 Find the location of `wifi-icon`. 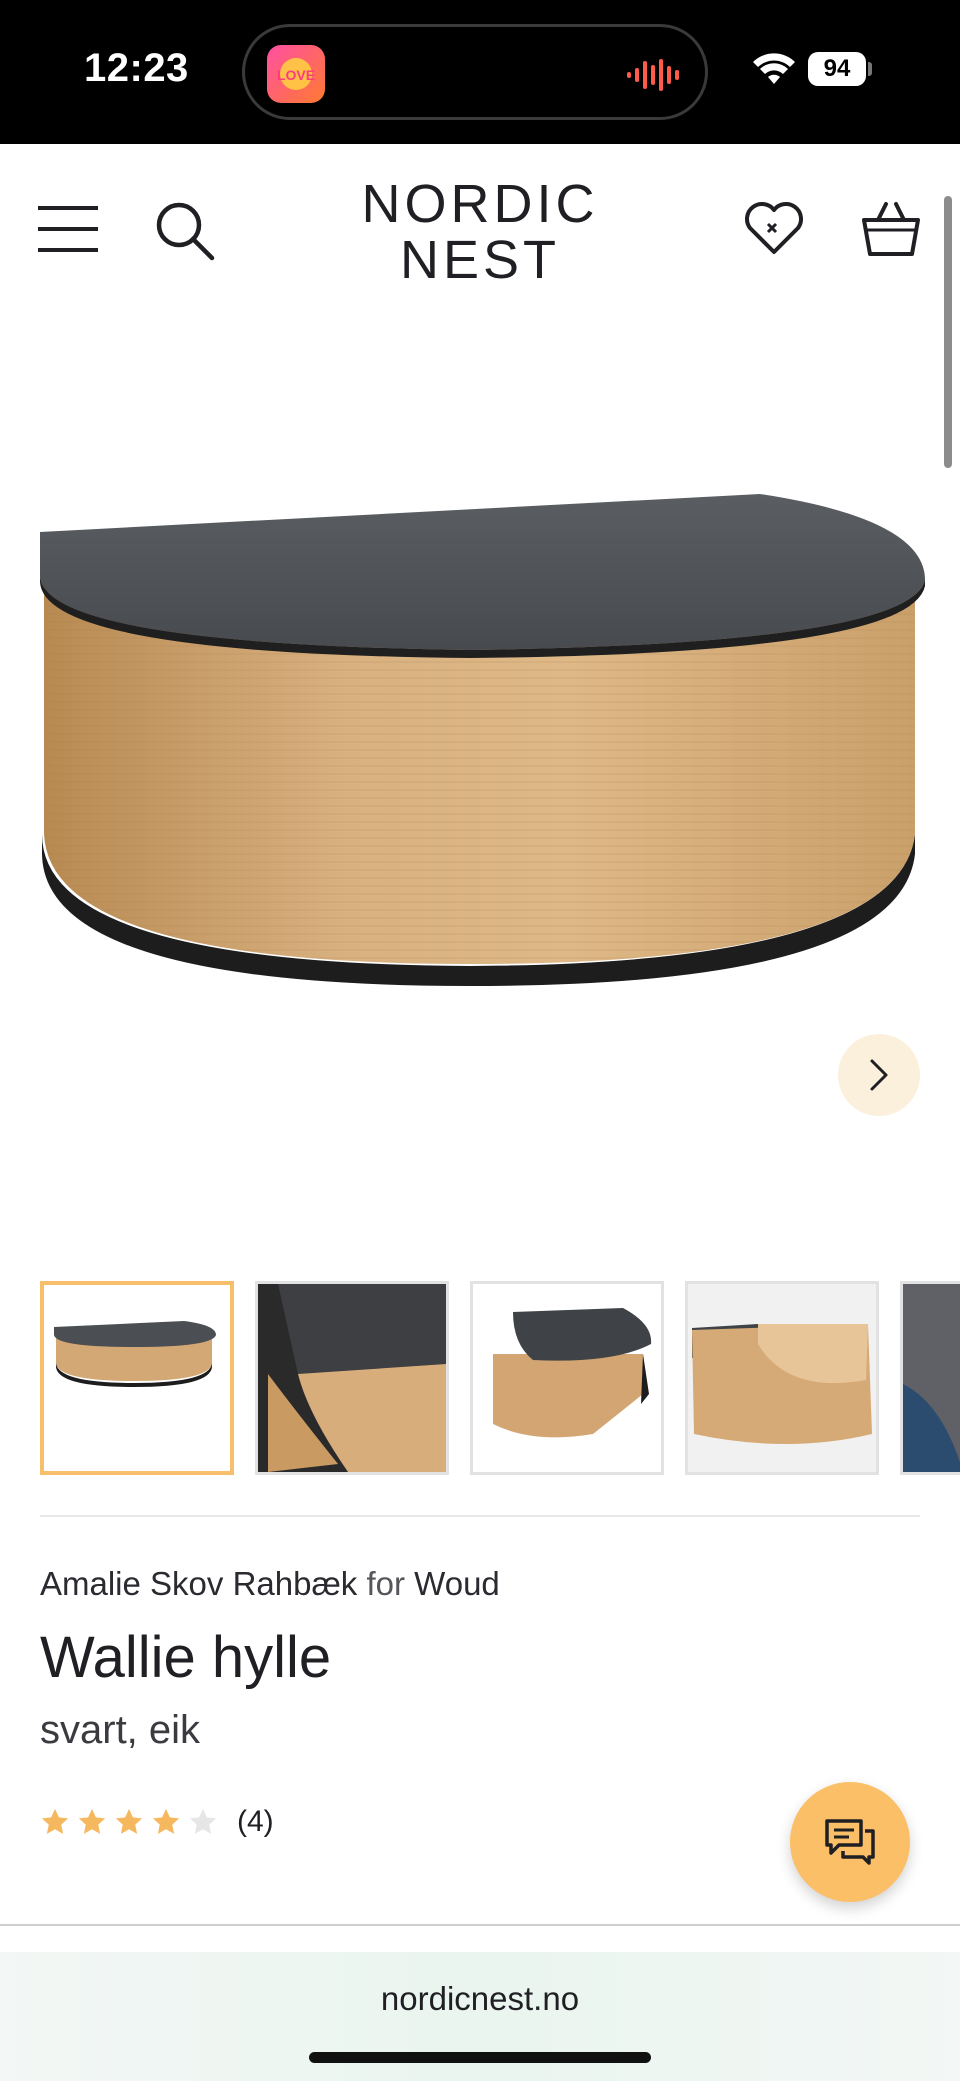

wifi-icon is located at coordinates (774, 68).